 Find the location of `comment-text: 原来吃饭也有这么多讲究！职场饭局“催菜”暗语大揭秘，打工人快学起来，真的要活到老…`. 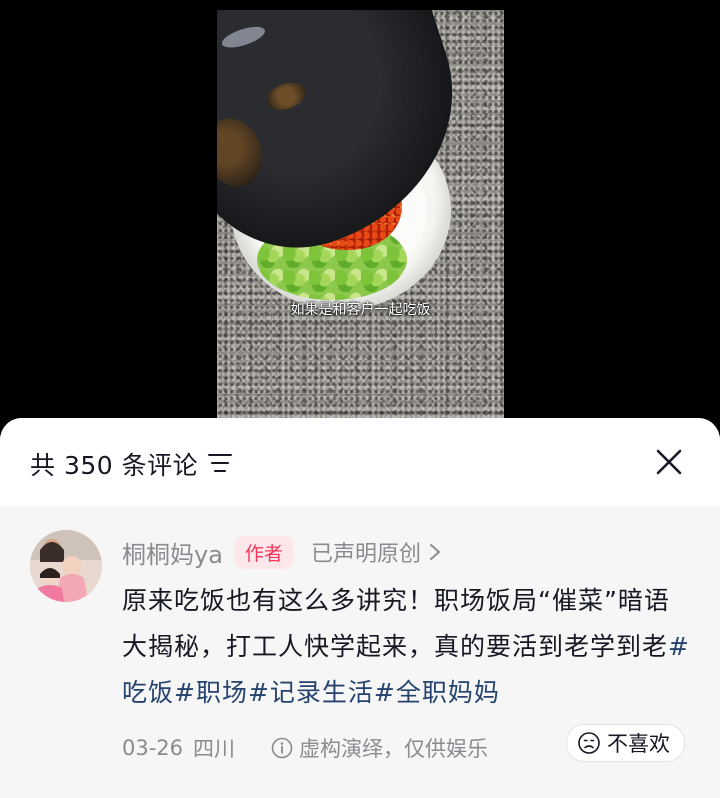

comment-text: 原来吃饭也有这么多讲究！职场饭局“催菜”暗语大揭秘，打工人快学起来，真的要活到老… is located at coordinates (407, 647).